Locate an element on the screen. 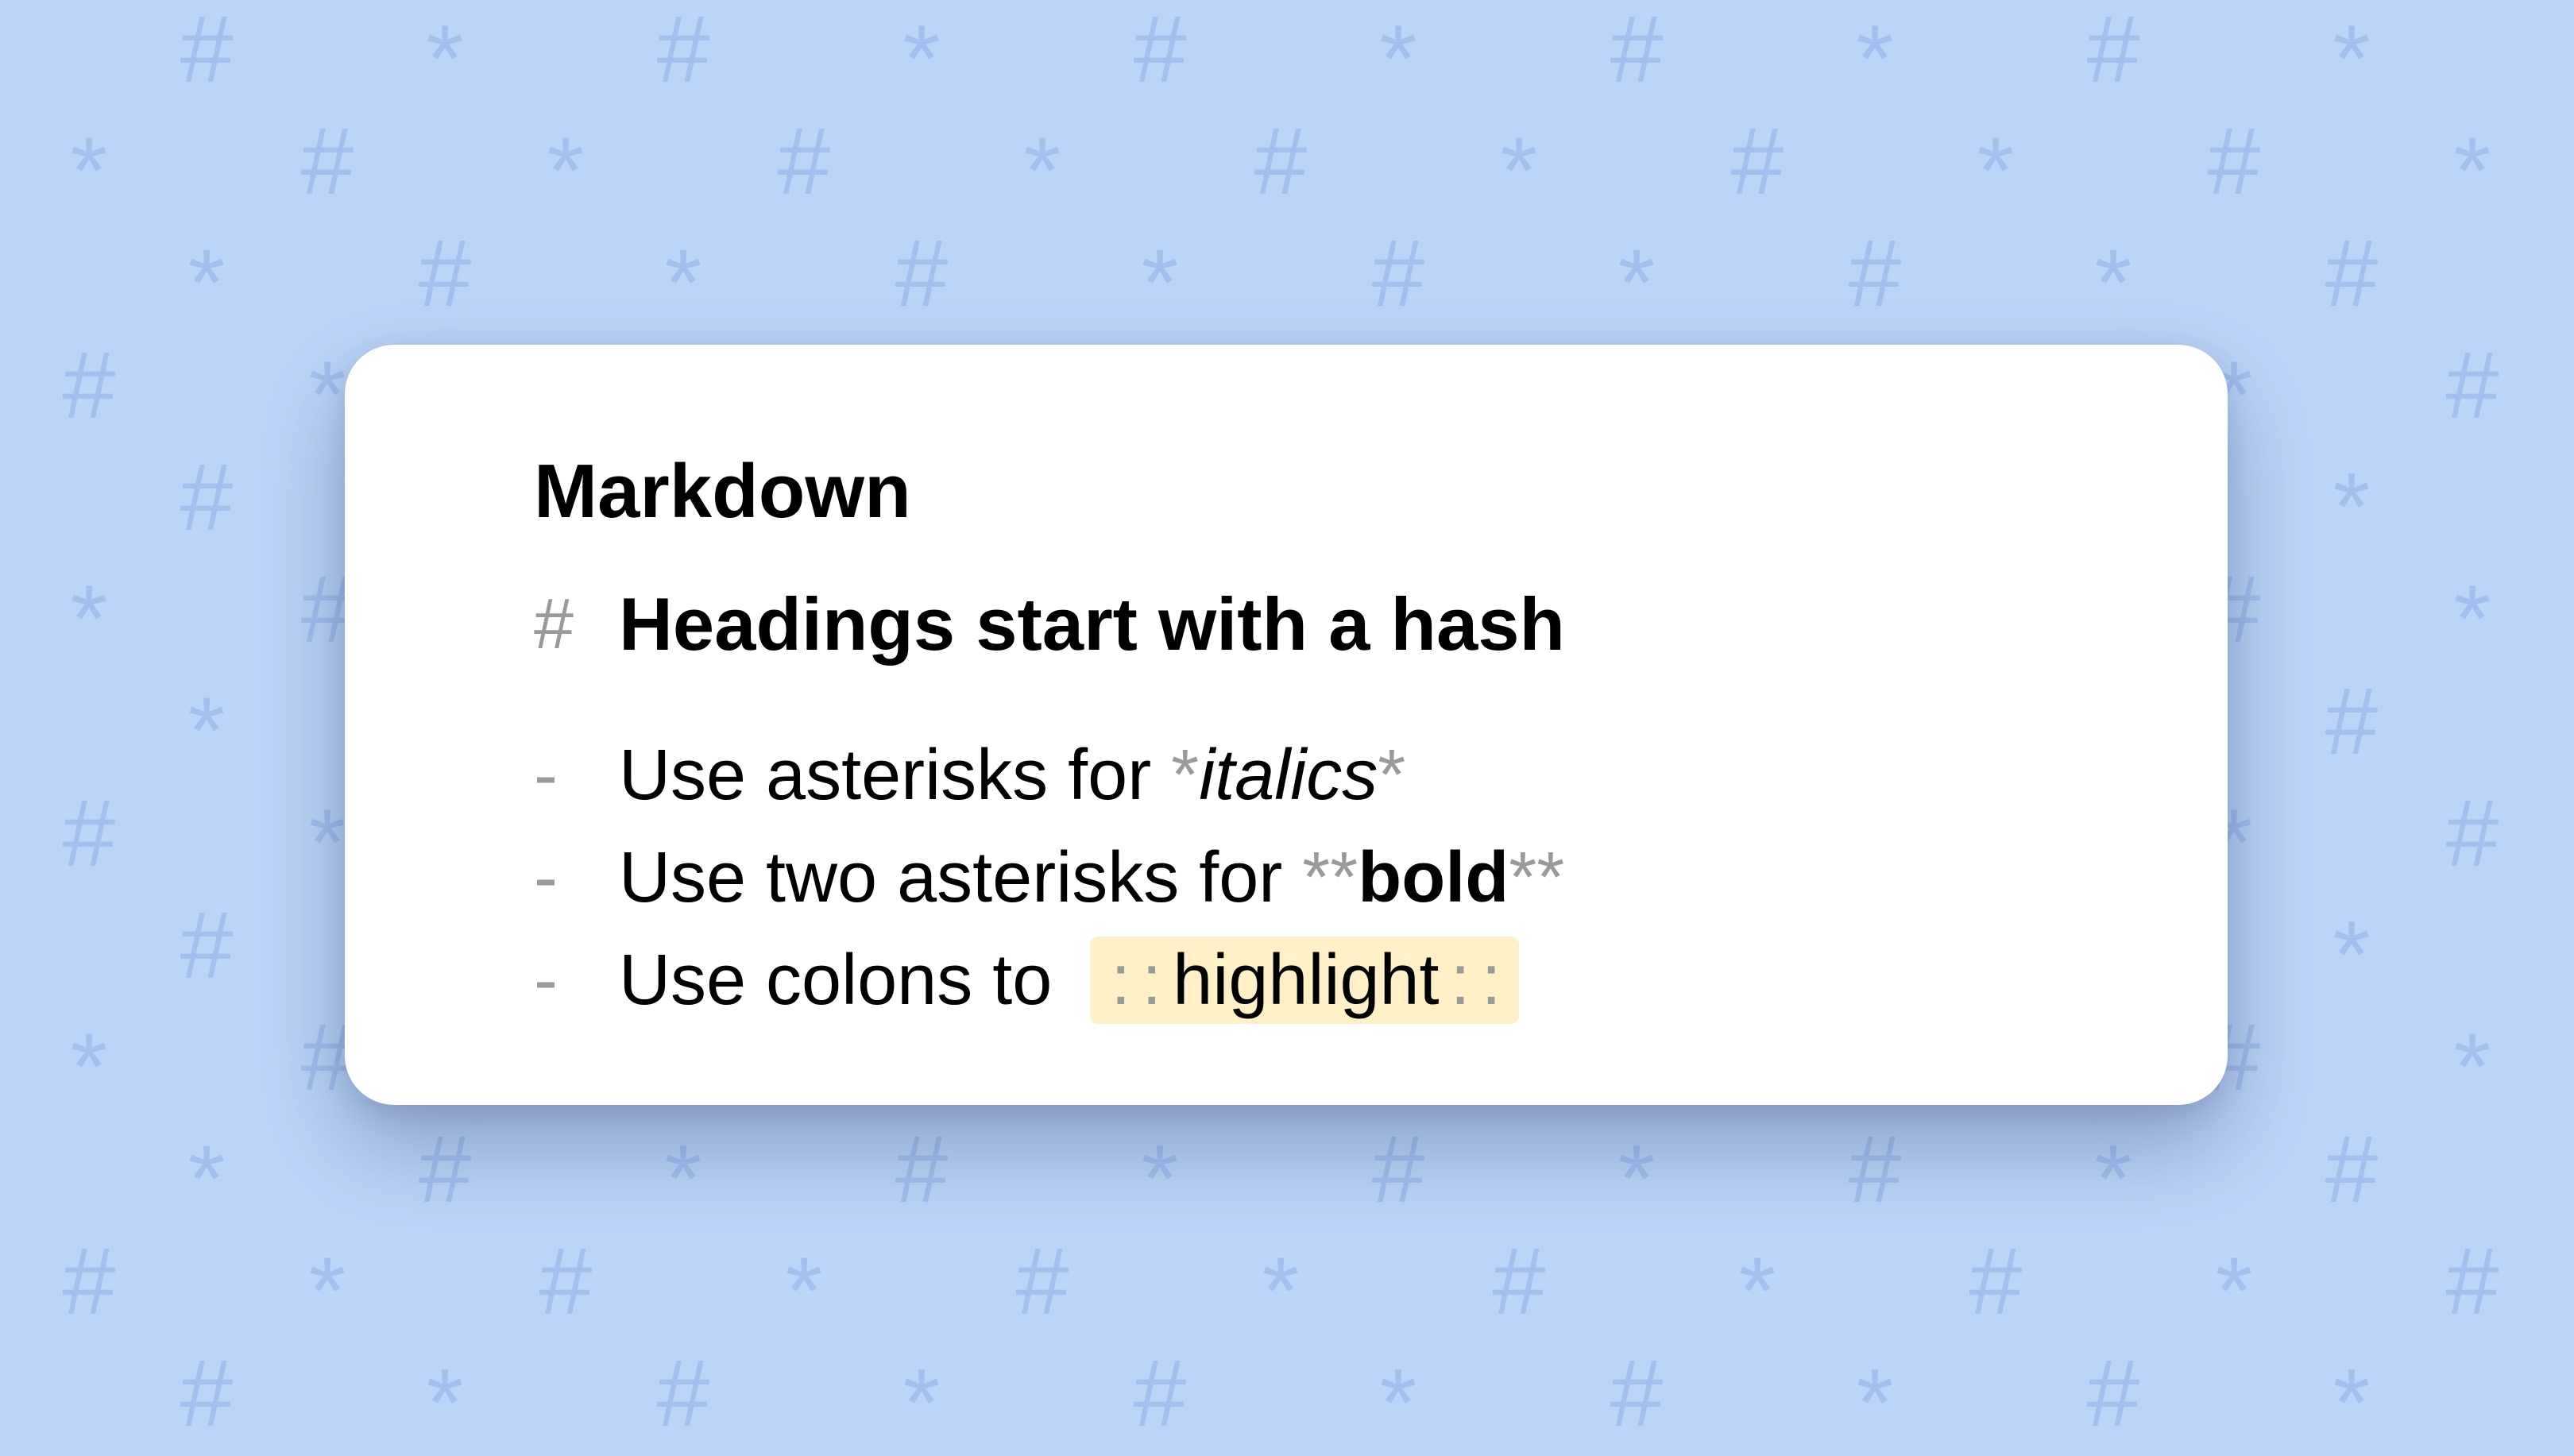 This screenshot has width=2574, height=1456. heading-text: Headings start with a hash is located at coordinates (1092, 624).